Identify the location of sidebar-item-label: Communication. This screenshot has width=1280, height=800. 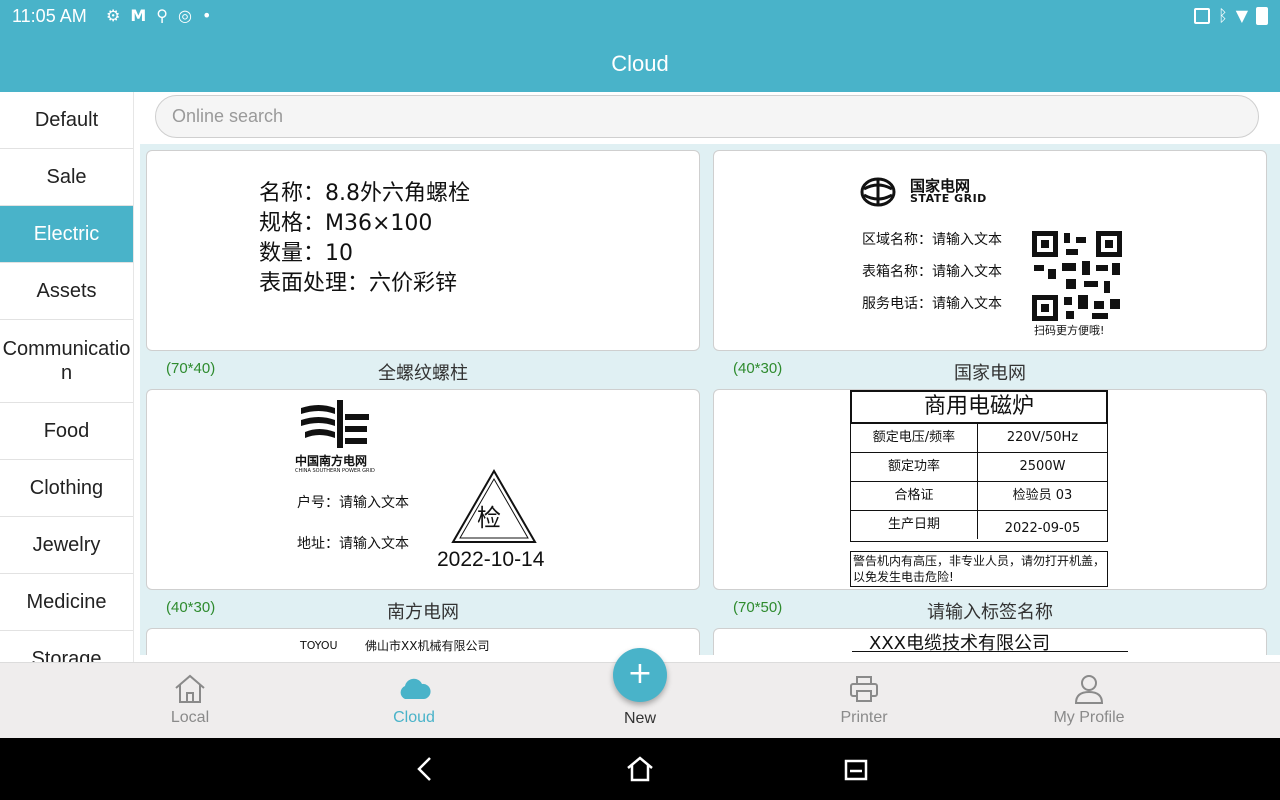
(66, 361).